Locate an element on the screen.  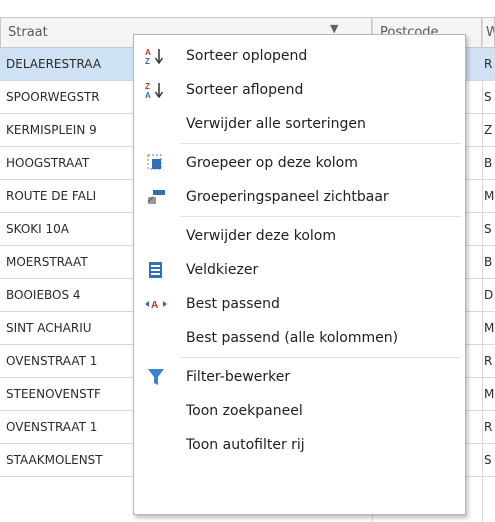
menu-item-label: Groepeer op deze kolom is located at coordinates (272, 163).